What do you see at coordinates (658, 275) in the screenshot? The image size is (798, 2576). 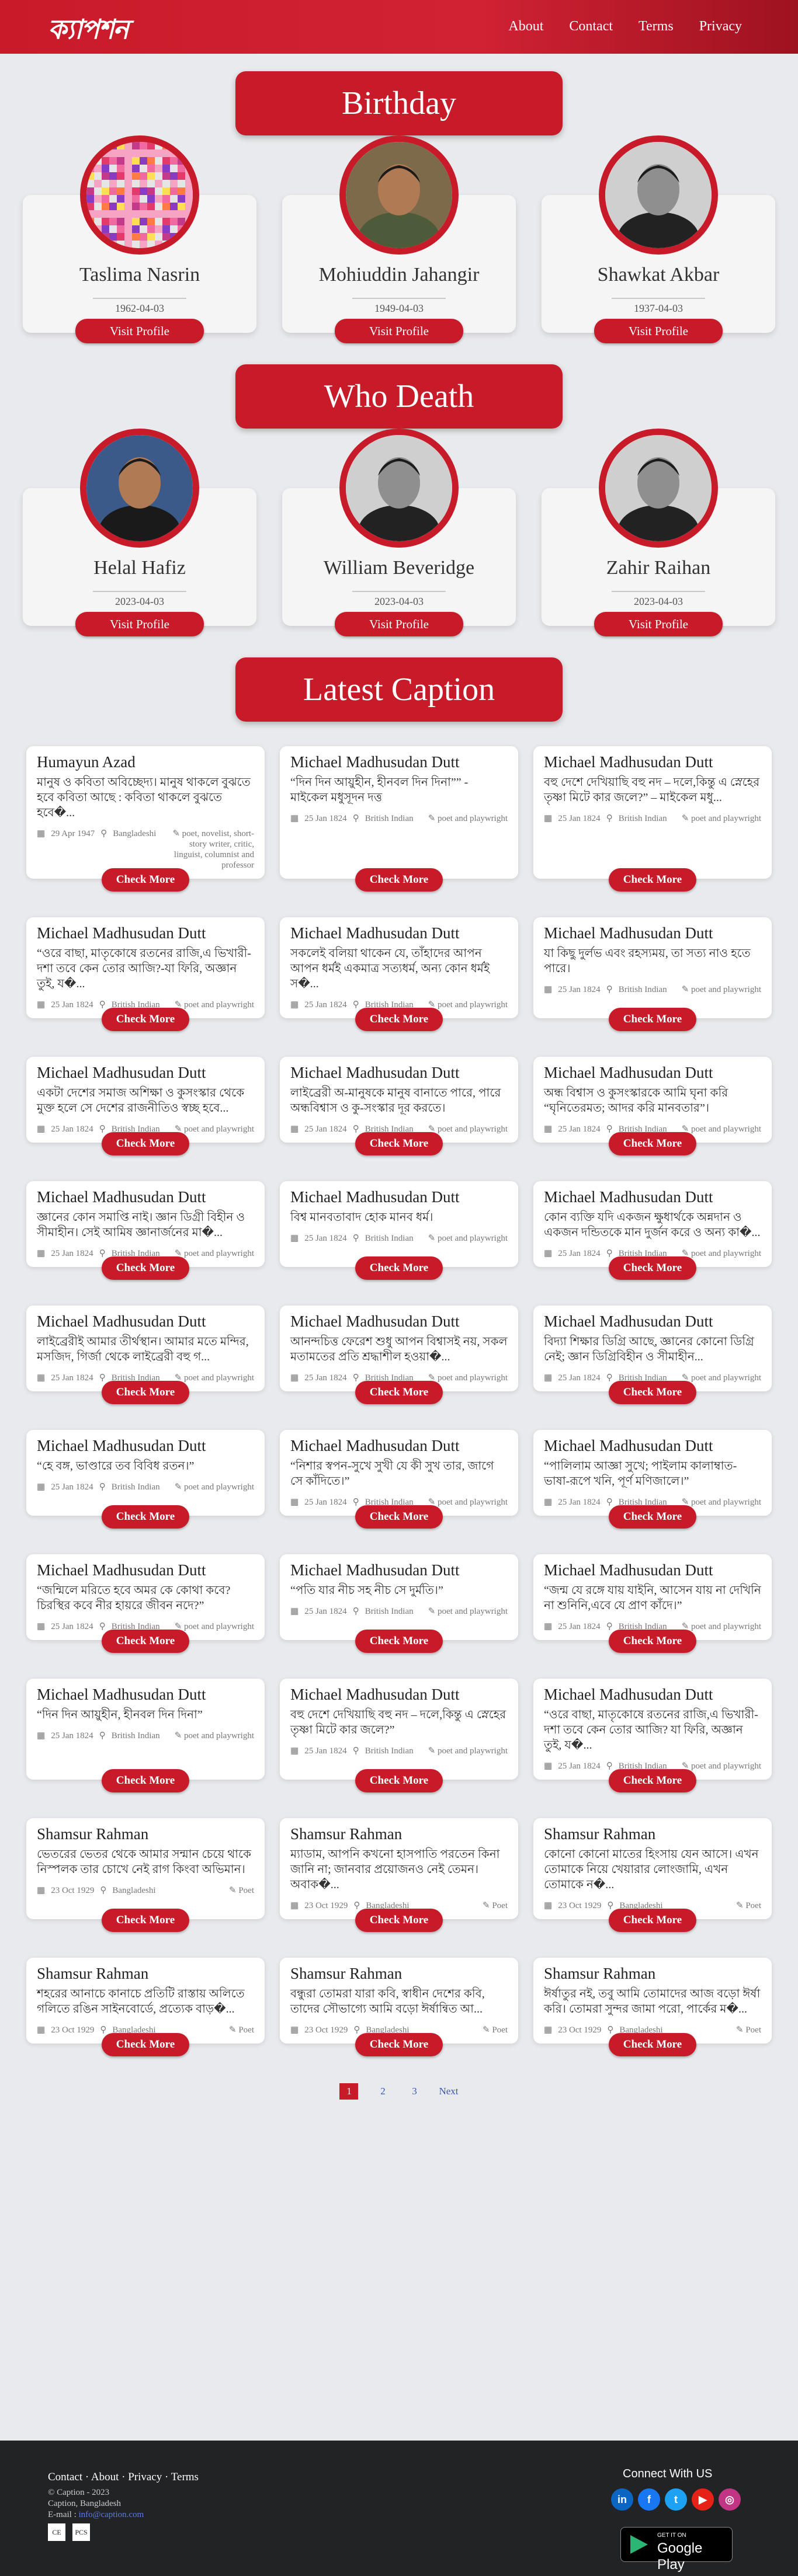 I see `person-name: Shawkat Akbar` at bounding box center [658, 275].